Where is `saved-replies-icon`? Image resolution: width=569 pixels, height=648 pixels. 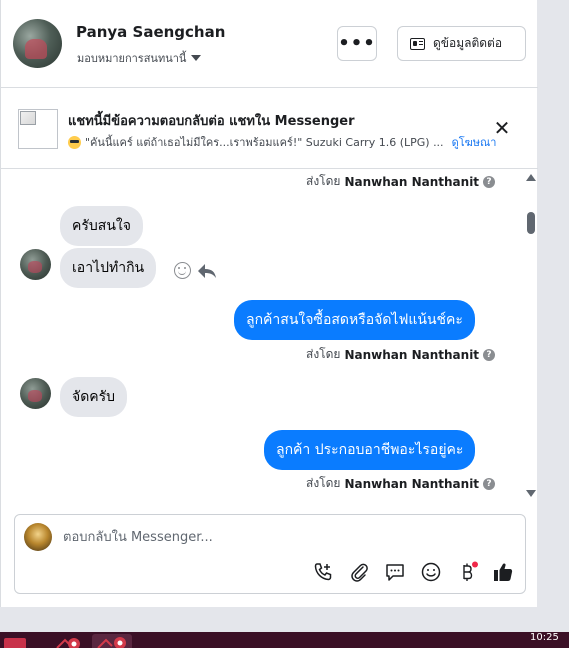
saved-replies-icon is located at coordinates (395, 572).